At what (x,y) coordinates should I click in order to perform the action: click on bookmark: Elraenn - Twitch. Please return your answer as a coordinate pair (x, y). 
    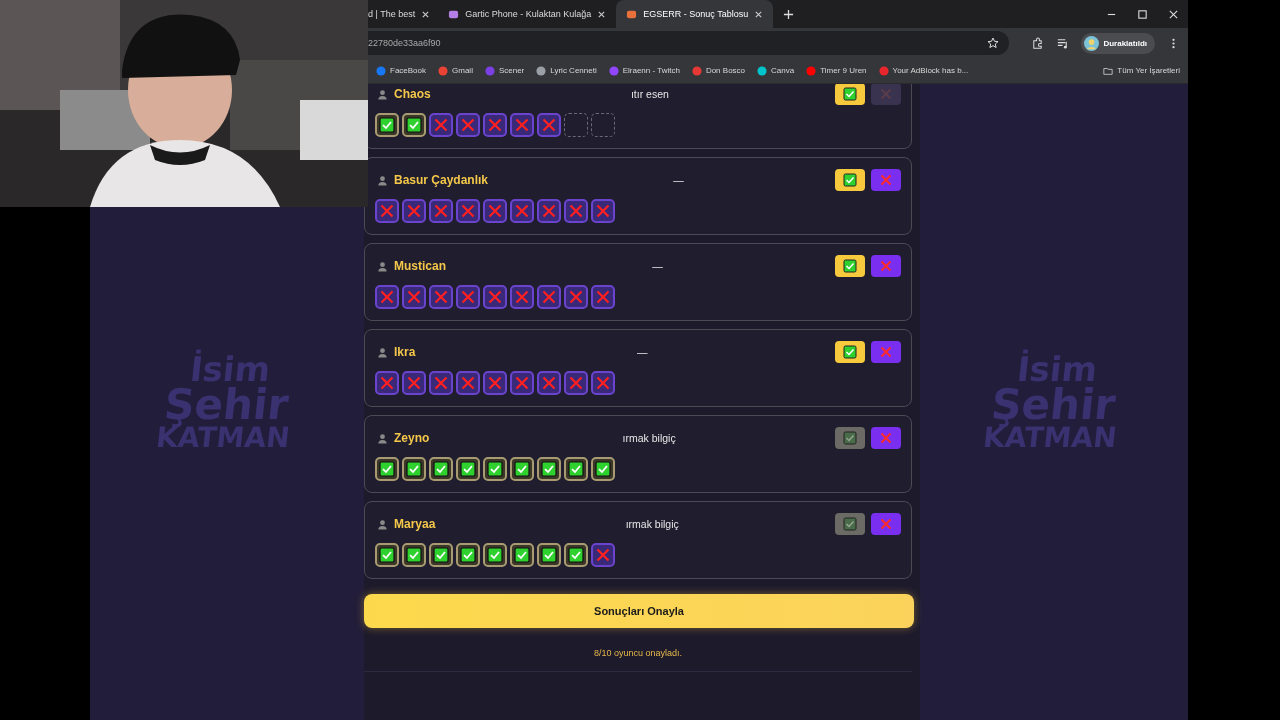
    Looking at the image, I should click on (644, 70).